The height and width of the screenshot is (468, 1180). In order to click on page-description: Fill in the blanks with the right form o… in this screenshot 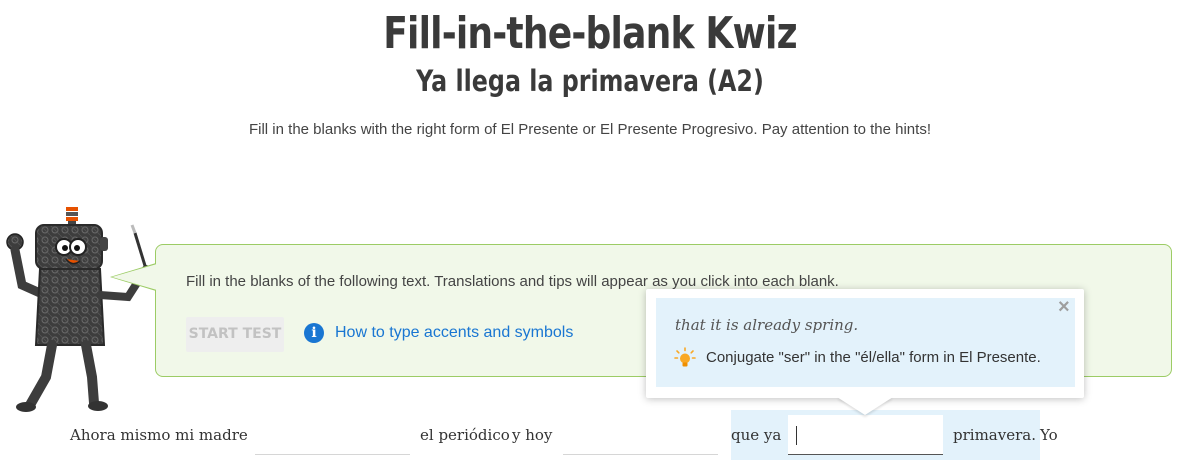, I will do `click(589, 129)`.